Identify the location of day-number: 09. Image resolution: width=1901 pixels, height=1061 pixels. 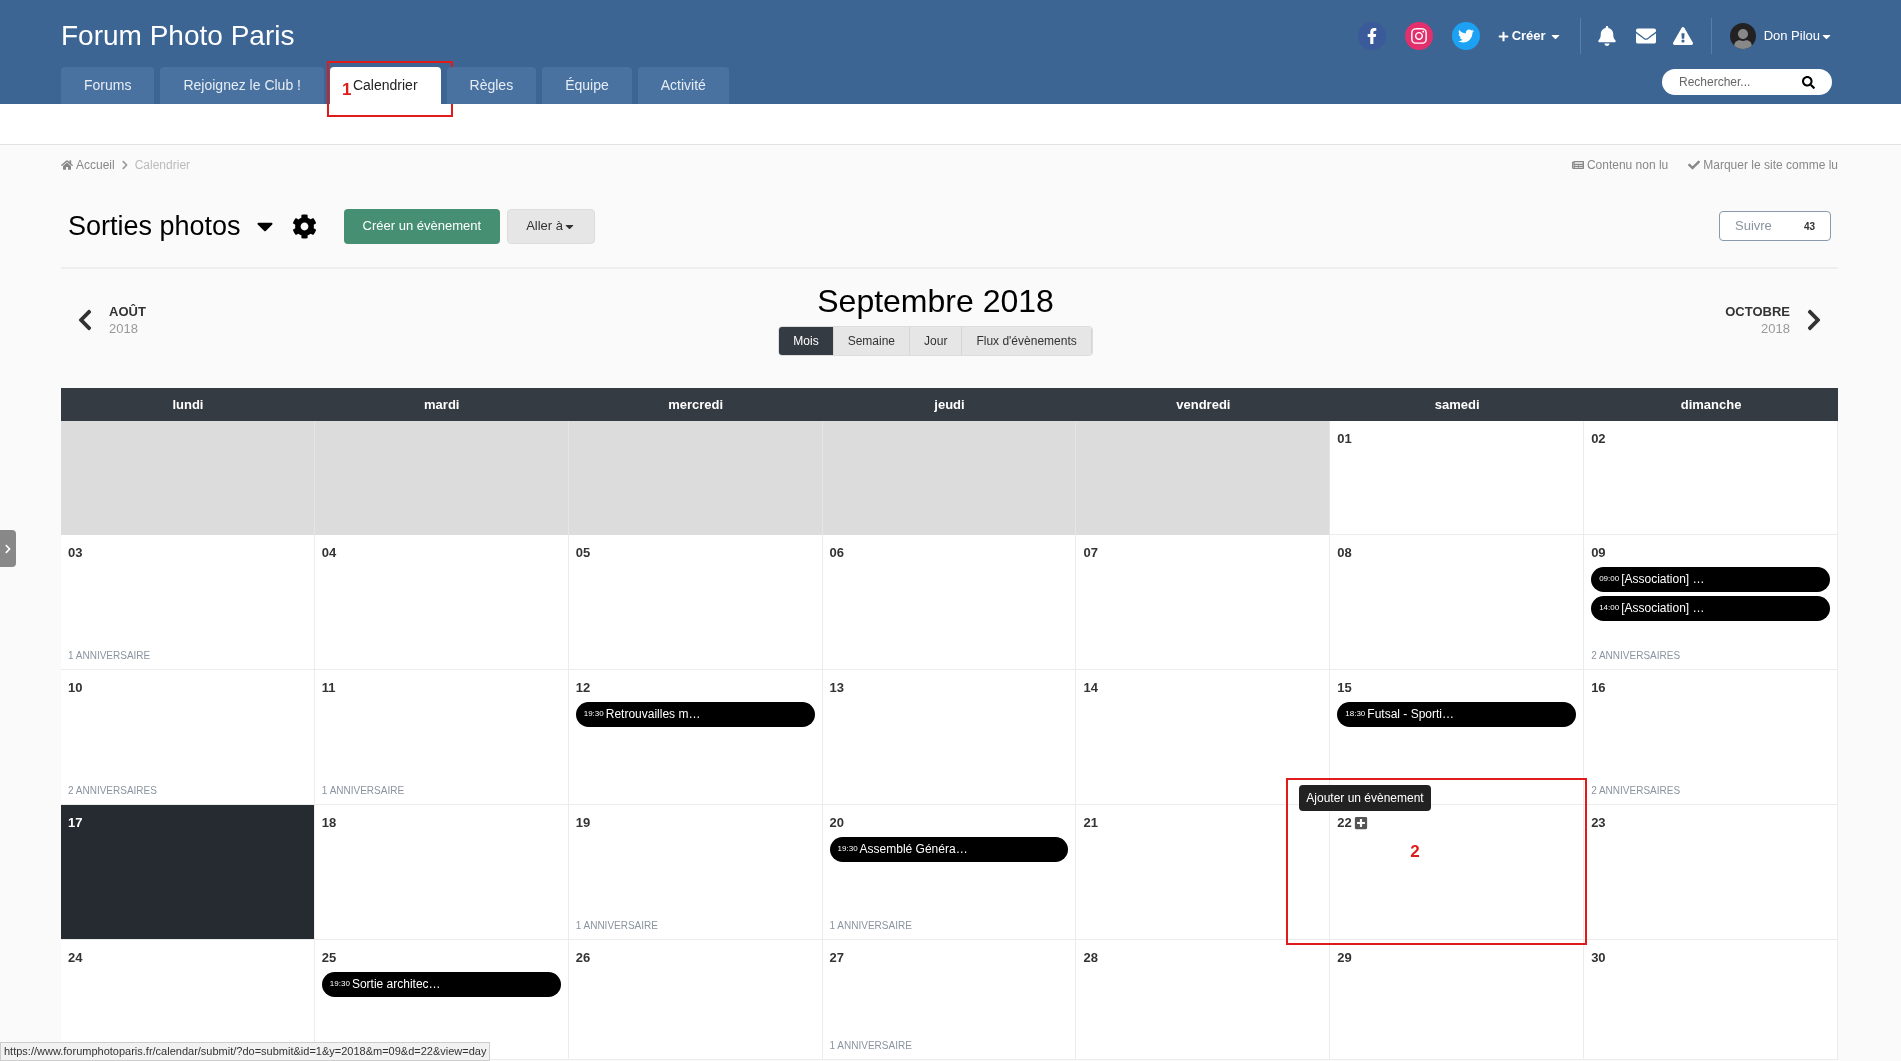
(1598, 553).